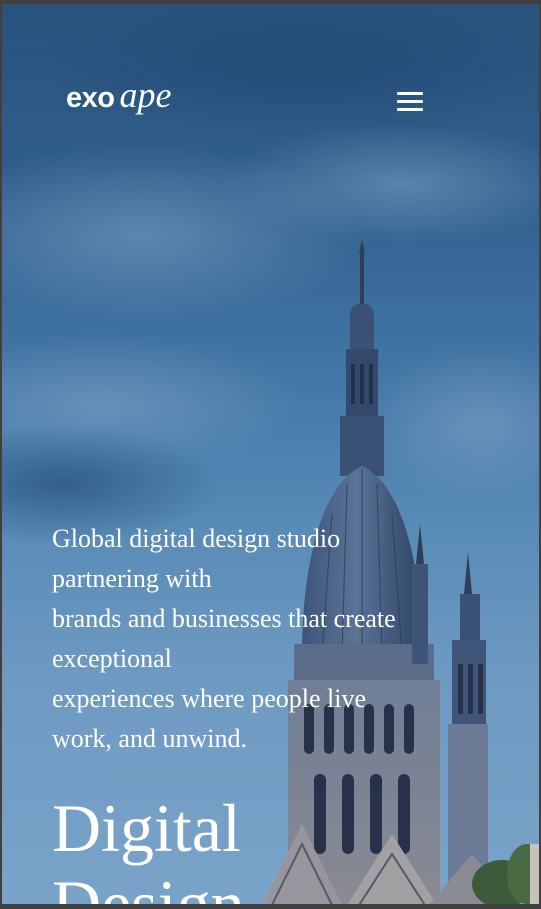 Image resolution: width=541 pixels, height=909 pixels. I want to click on tagline-line: Global digital design studio, so click(196, 538).